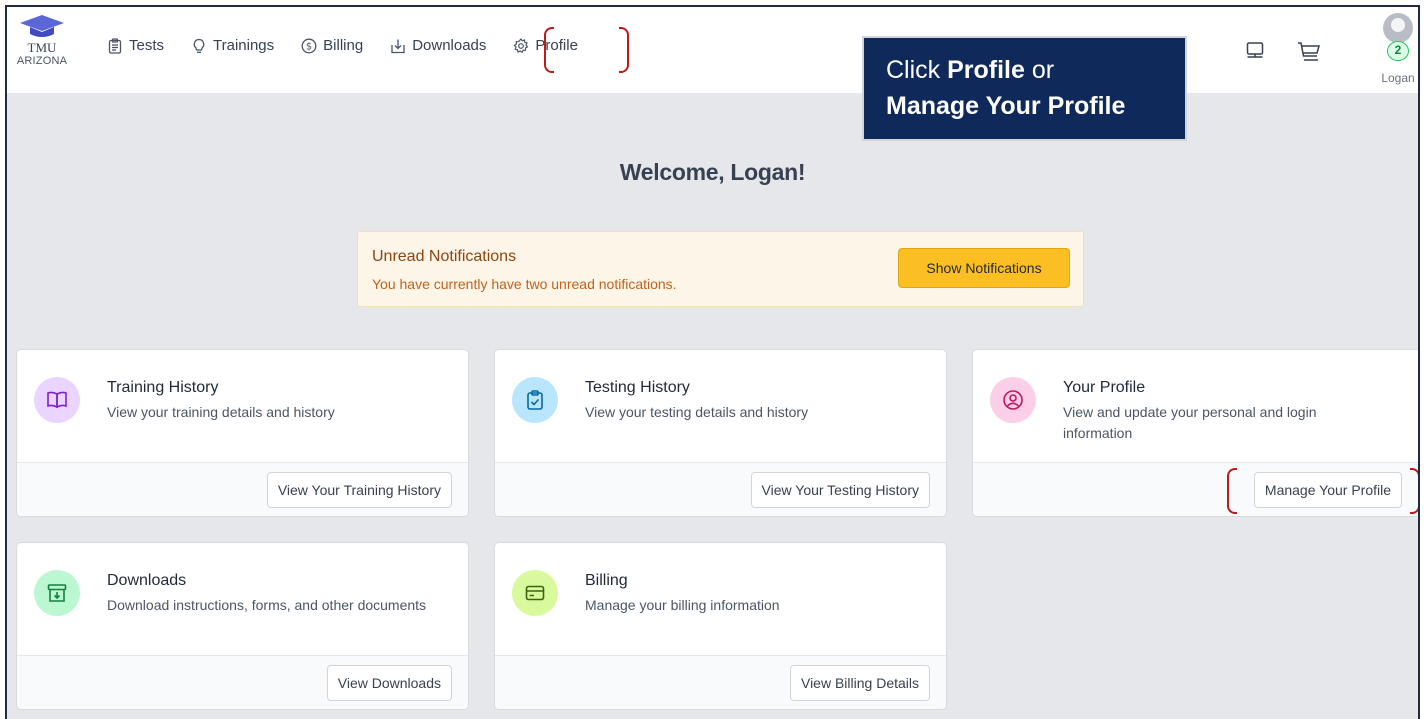  What do you see at coordinates (1024, 88) in the screenshot?
I see `instruction-callout: Click Profile or Manage Your Profile` at bounding box center [1024, 88].